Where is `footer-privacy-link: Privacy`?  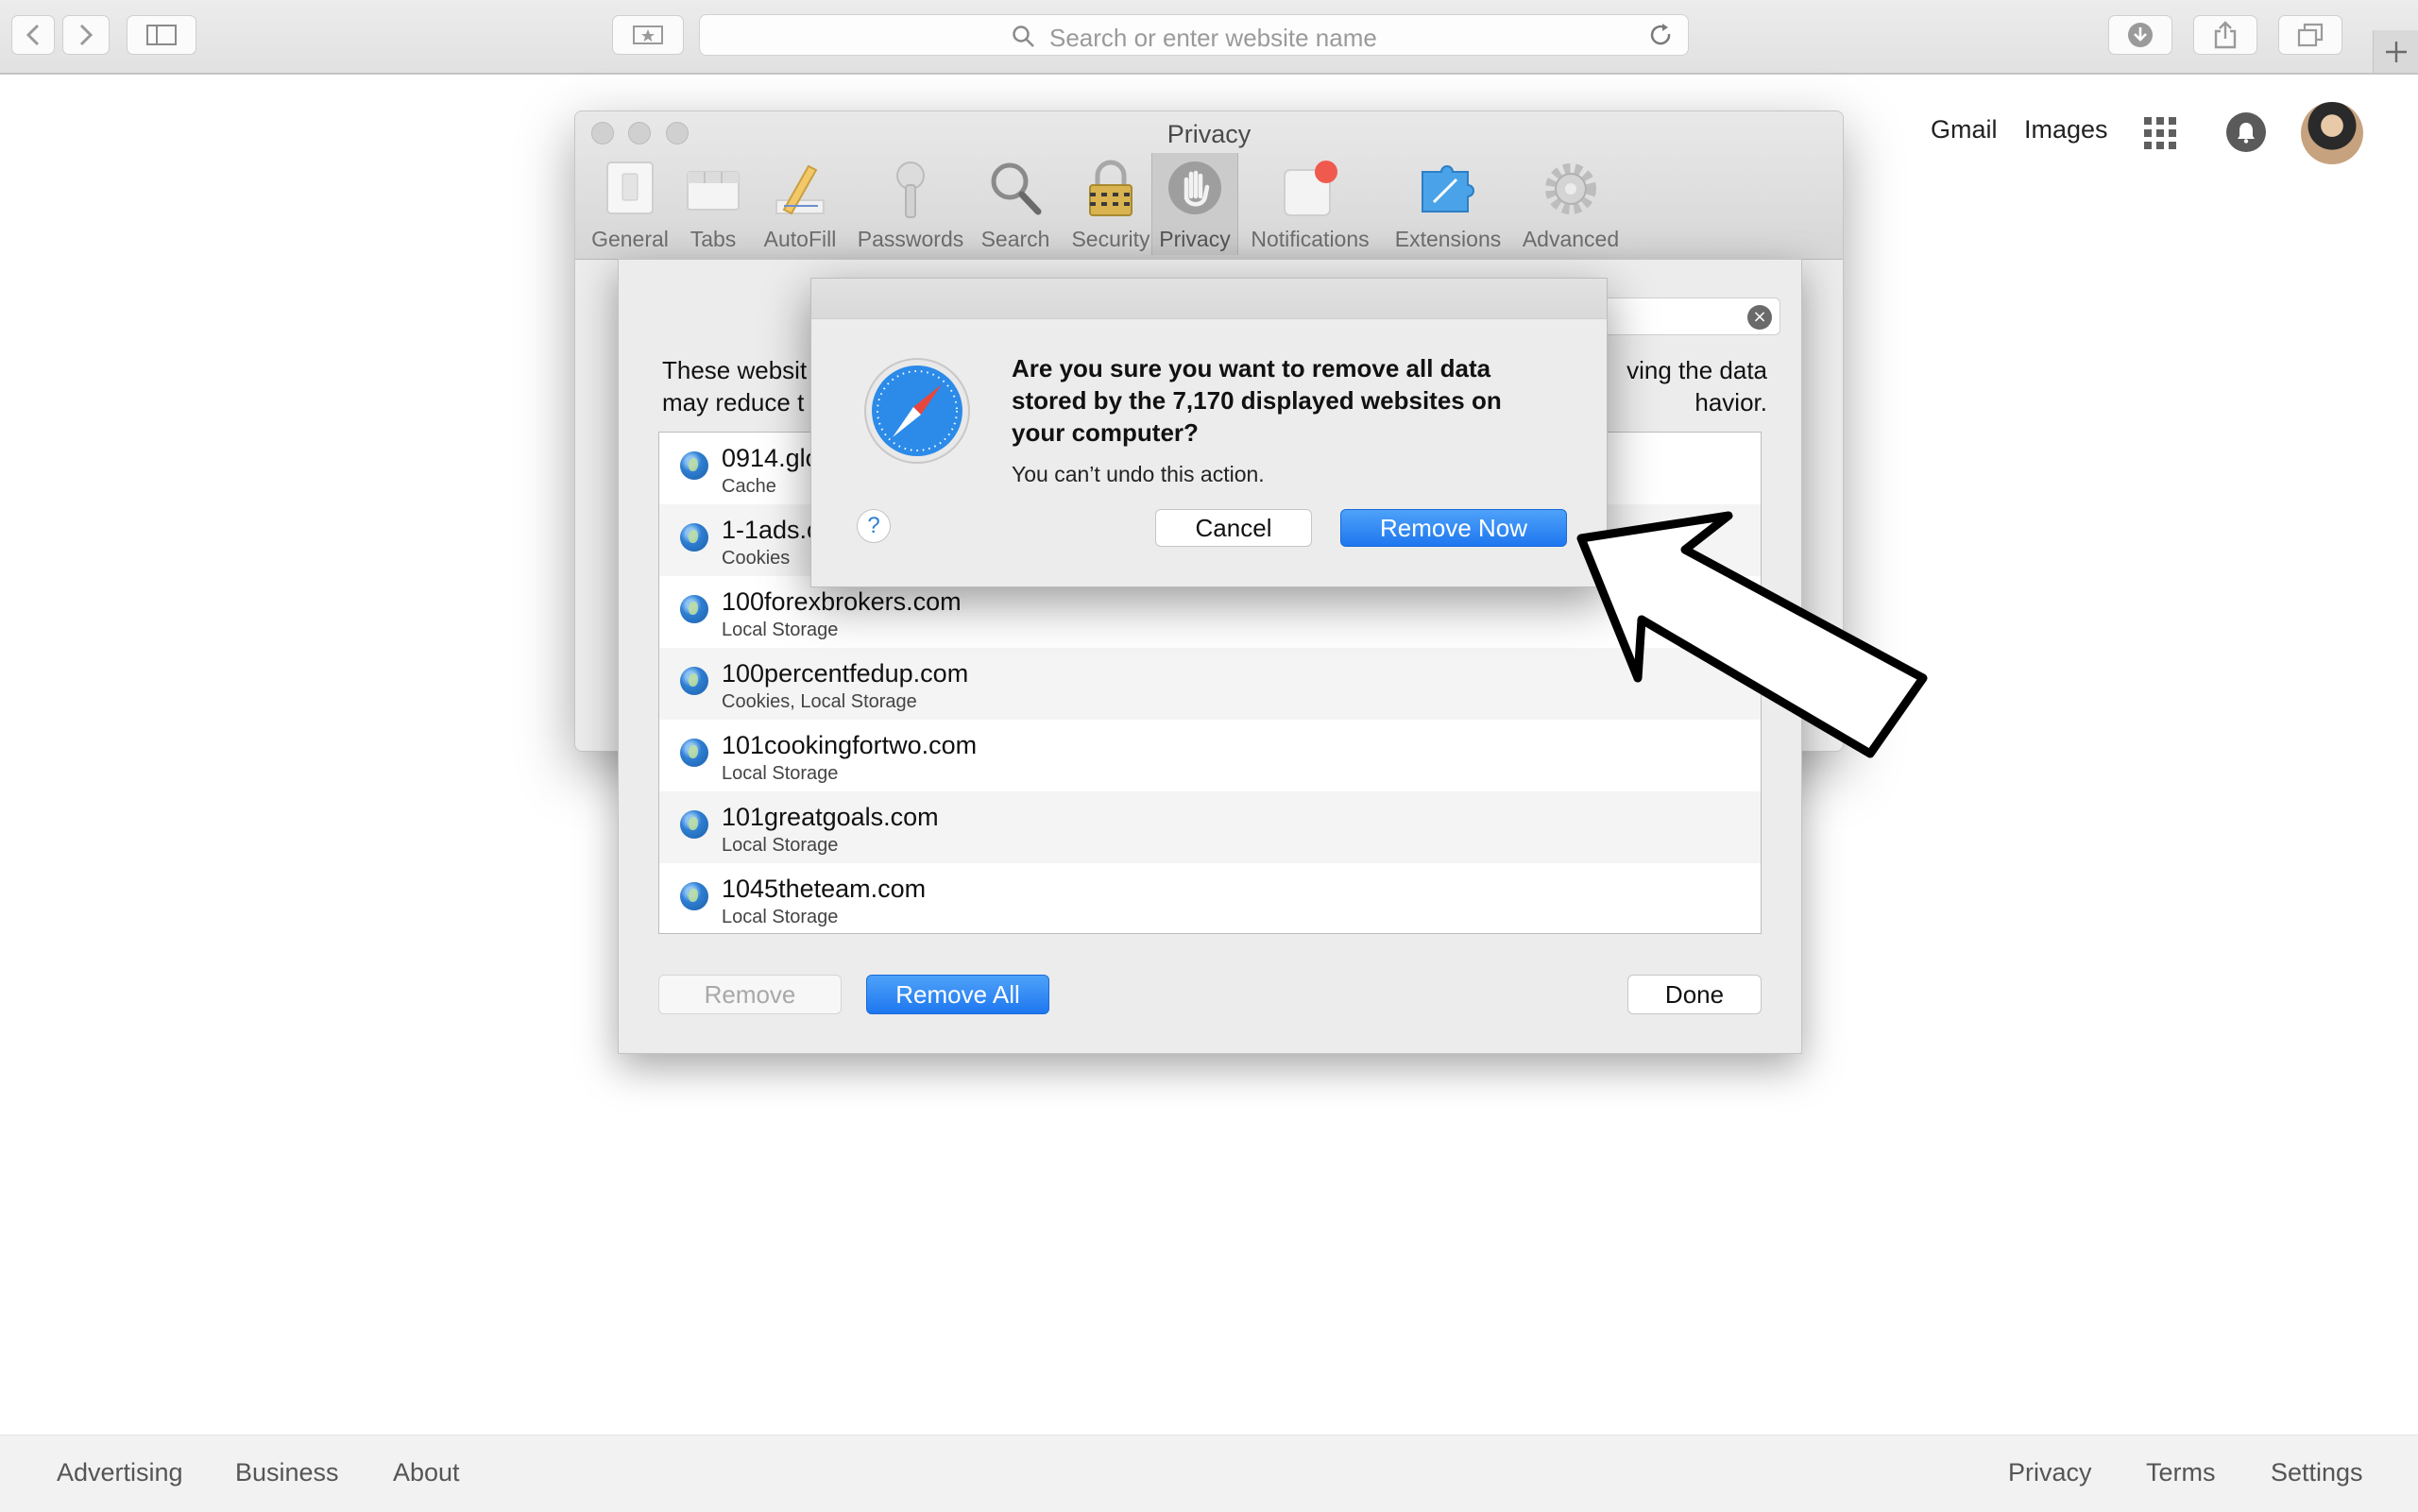 footer-privacy-link: Privacy is located at coordinates (2050, 1472).